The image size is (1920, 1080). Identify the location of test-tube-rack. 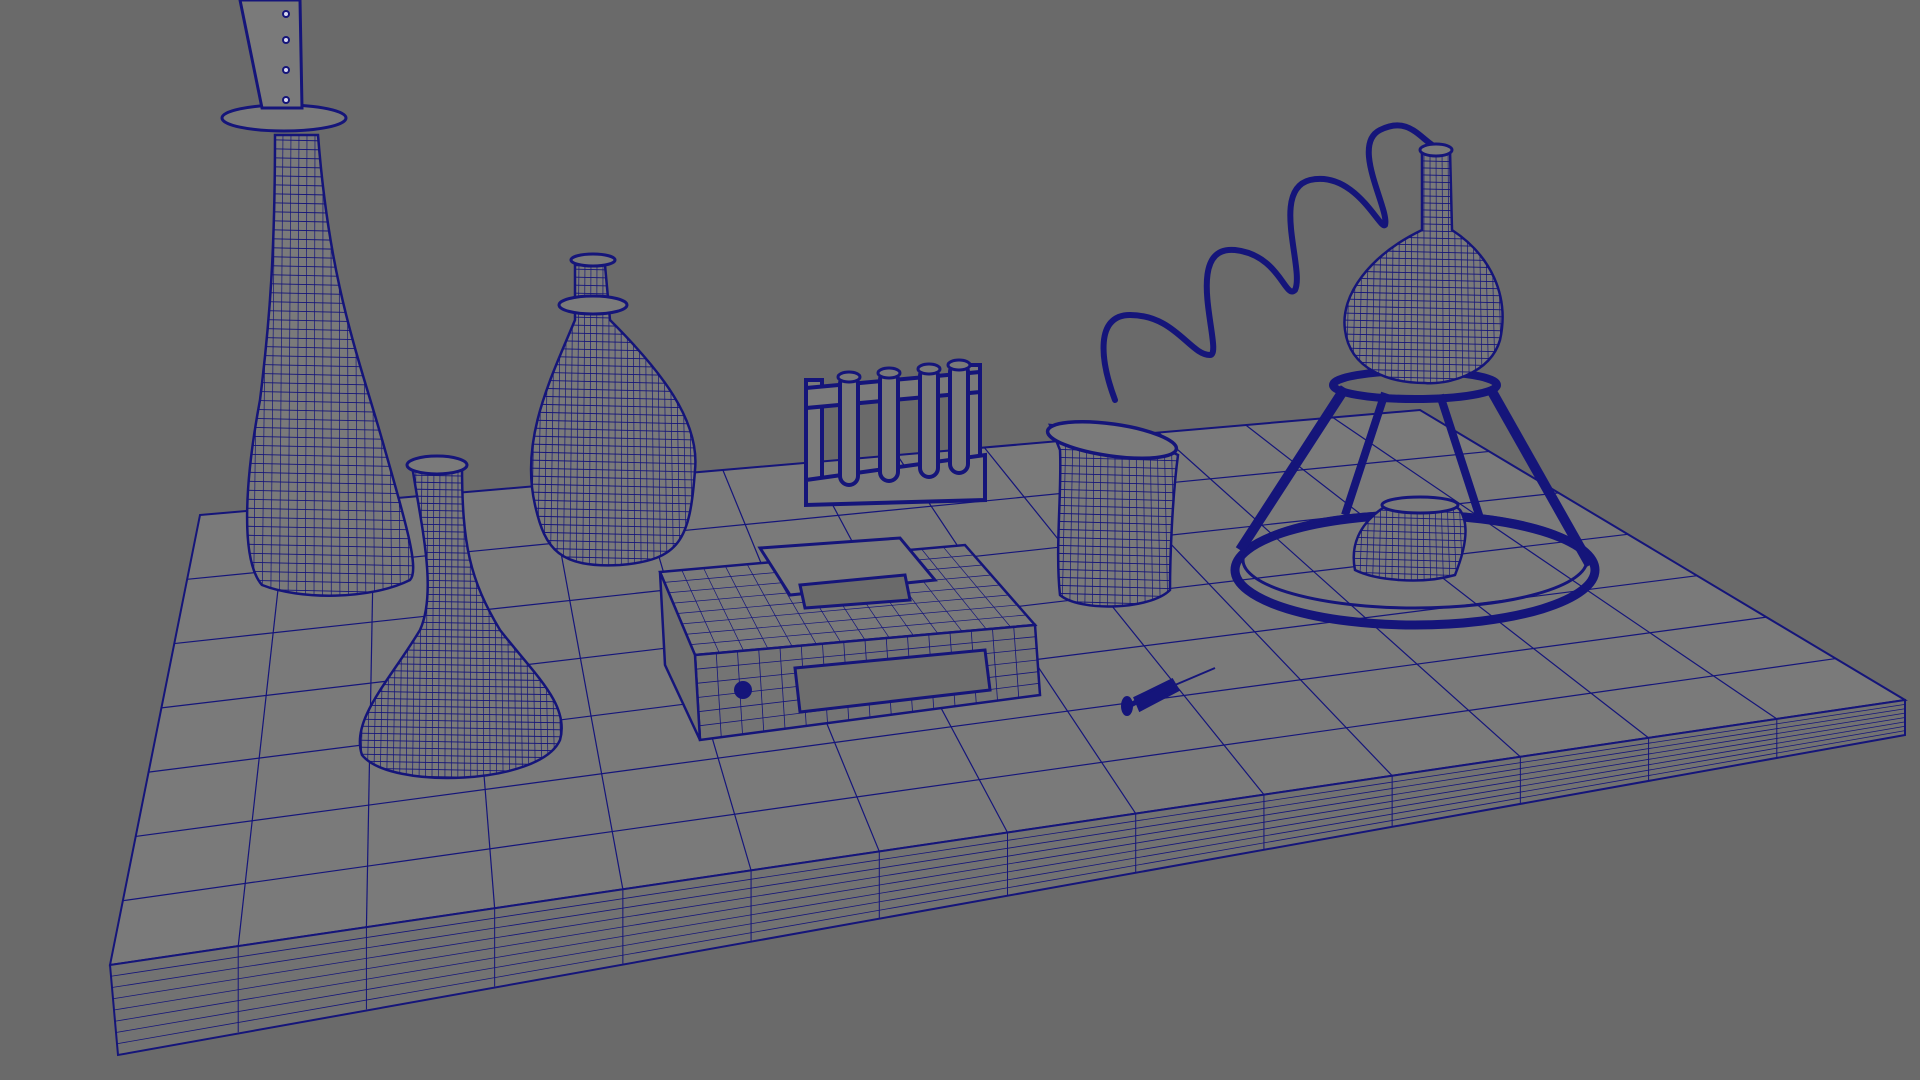
(895, 433).